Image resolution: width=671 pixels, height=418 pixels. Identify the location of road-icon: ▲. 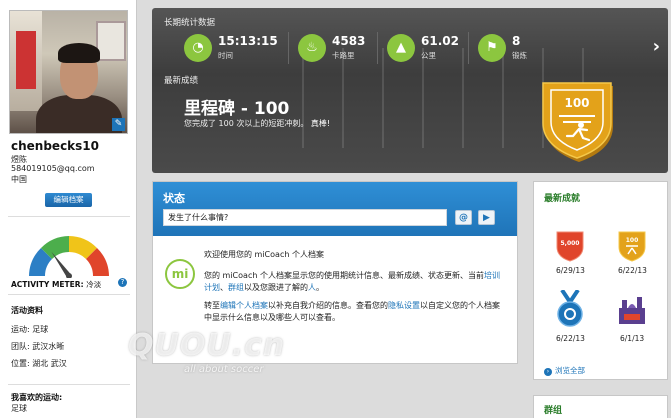
(401, 48).